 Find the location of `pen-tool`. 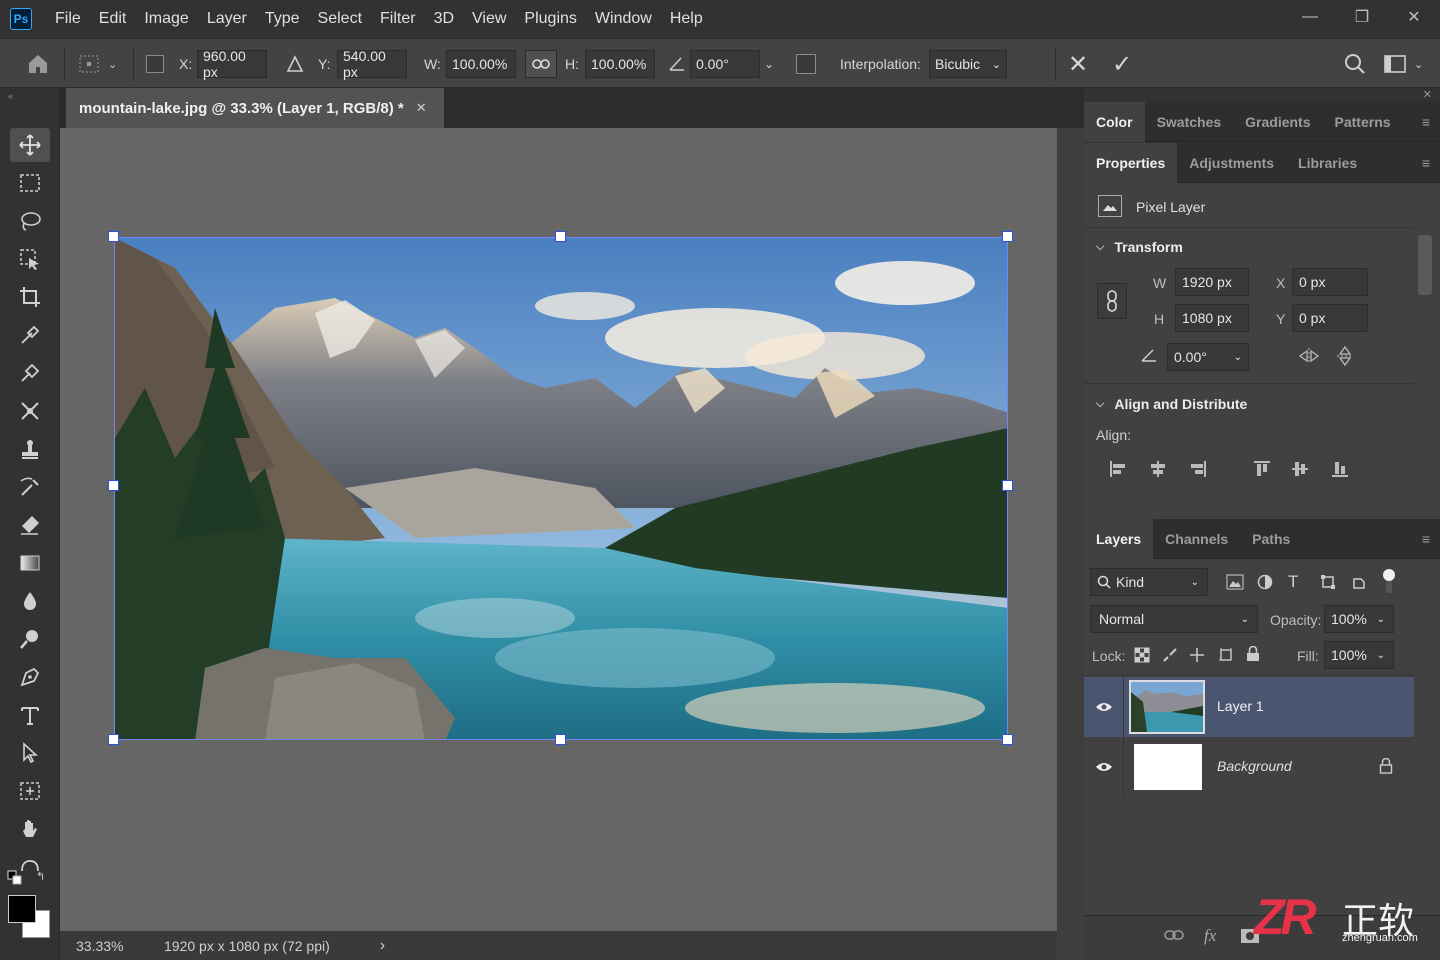

pen-tool is located at coordinates (30, 677).